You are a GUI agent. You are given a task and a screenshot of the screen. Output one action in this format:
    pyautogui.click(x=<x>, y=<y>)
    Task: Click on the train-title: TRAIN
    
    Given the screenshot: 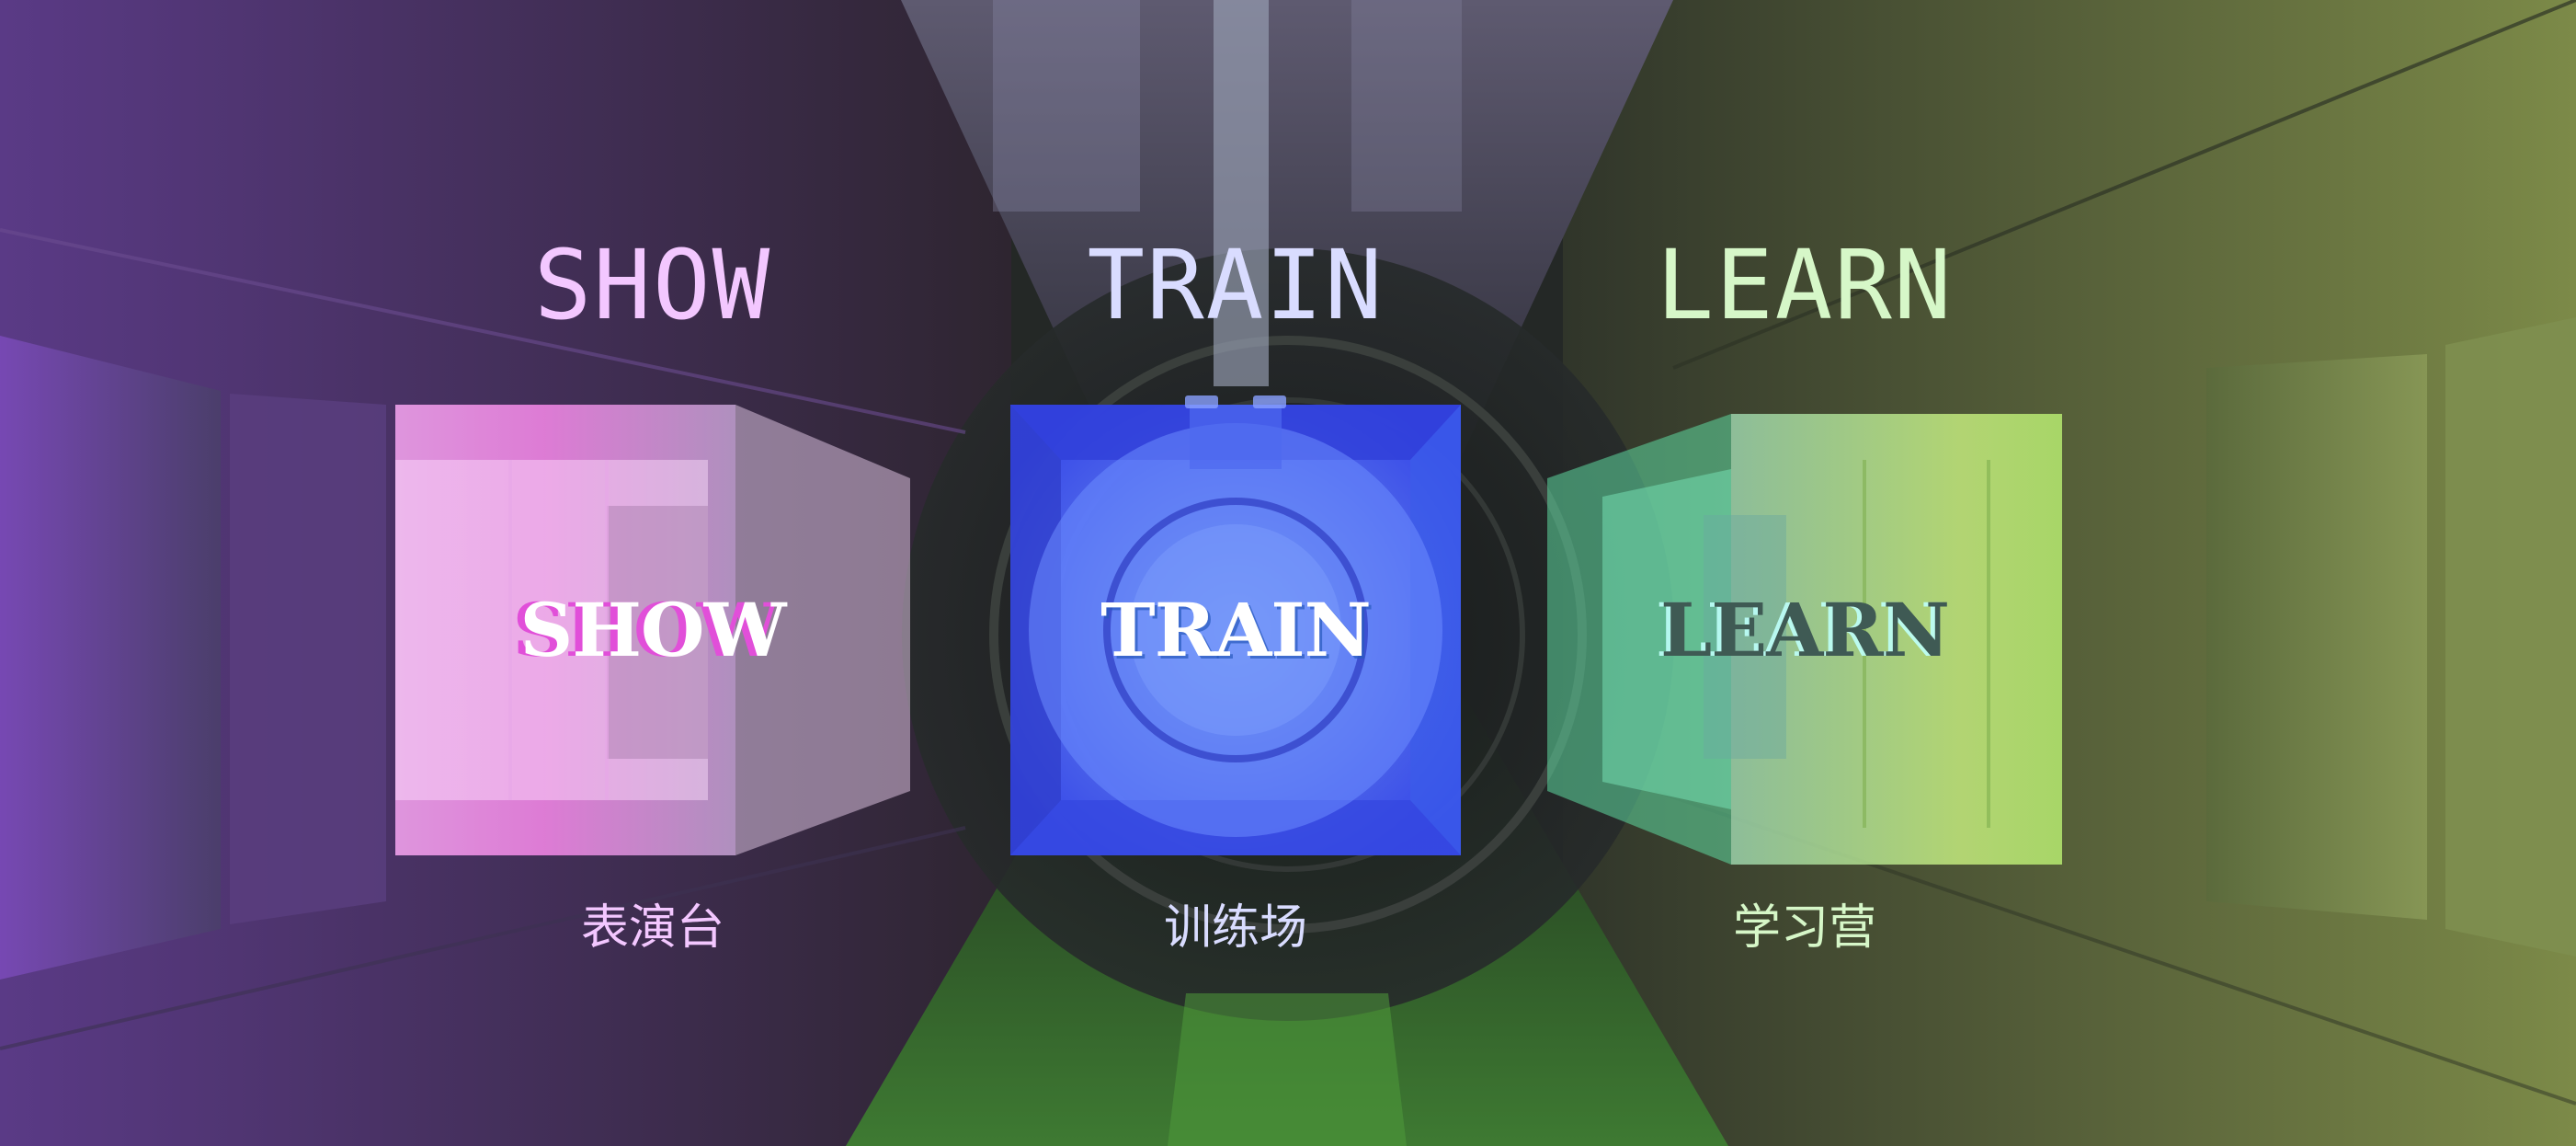 What is the action you would take?
    pyautogui.click(x=1236, y=285)
    